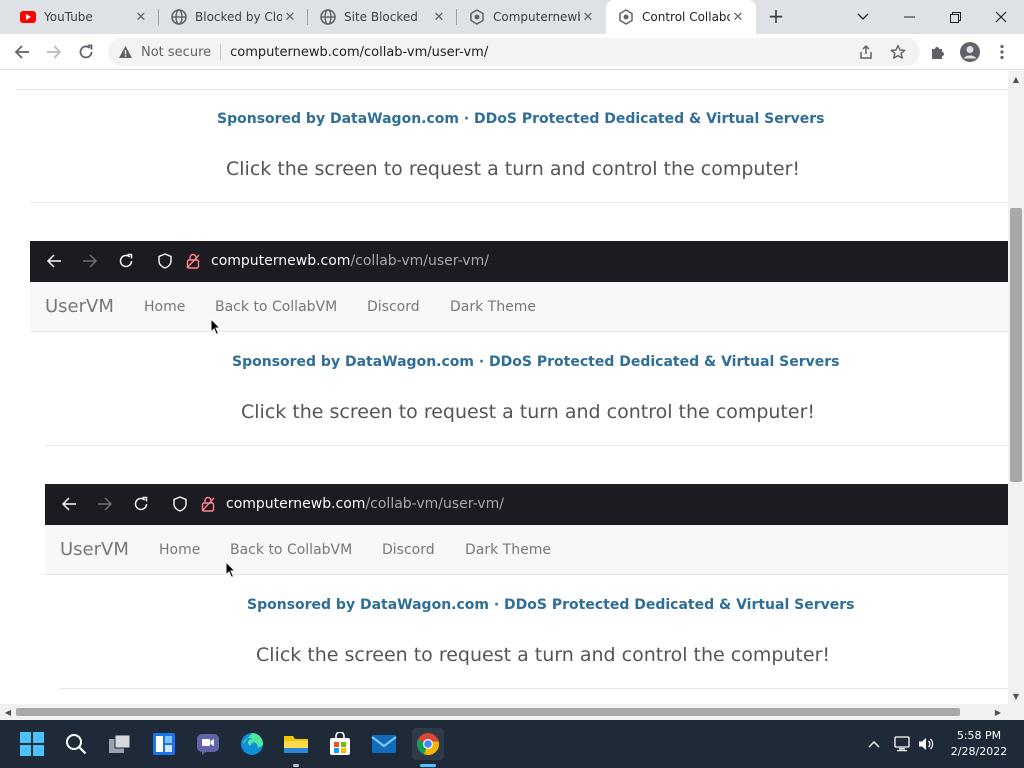 Image resolution: width=1024 pixels, height=768 pixels. I want to click on avatar-icon, so click(970, 52).